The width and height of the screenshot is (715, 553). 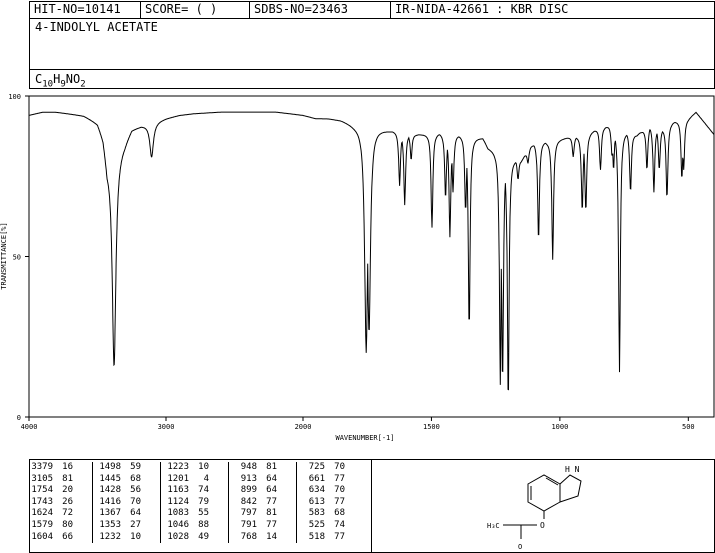 What do you see at coordinates (67, 501) in the screenshot?
I see `peak-transmittance: 26` at bounding box center [67, 501].